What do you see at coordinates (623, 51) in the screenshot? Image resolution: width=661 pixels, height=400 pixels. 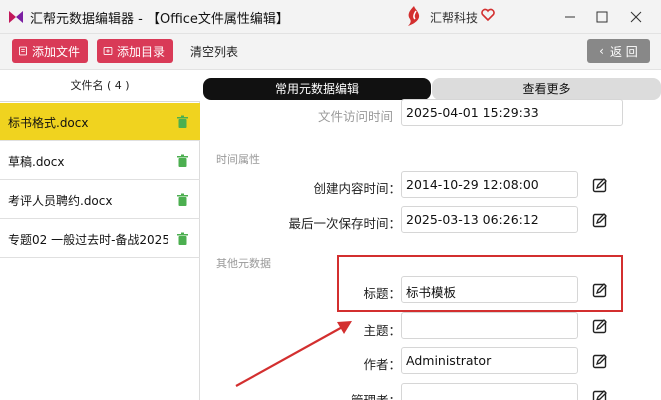 I see `back-label: 返 回` at bounding box center [623, 51].